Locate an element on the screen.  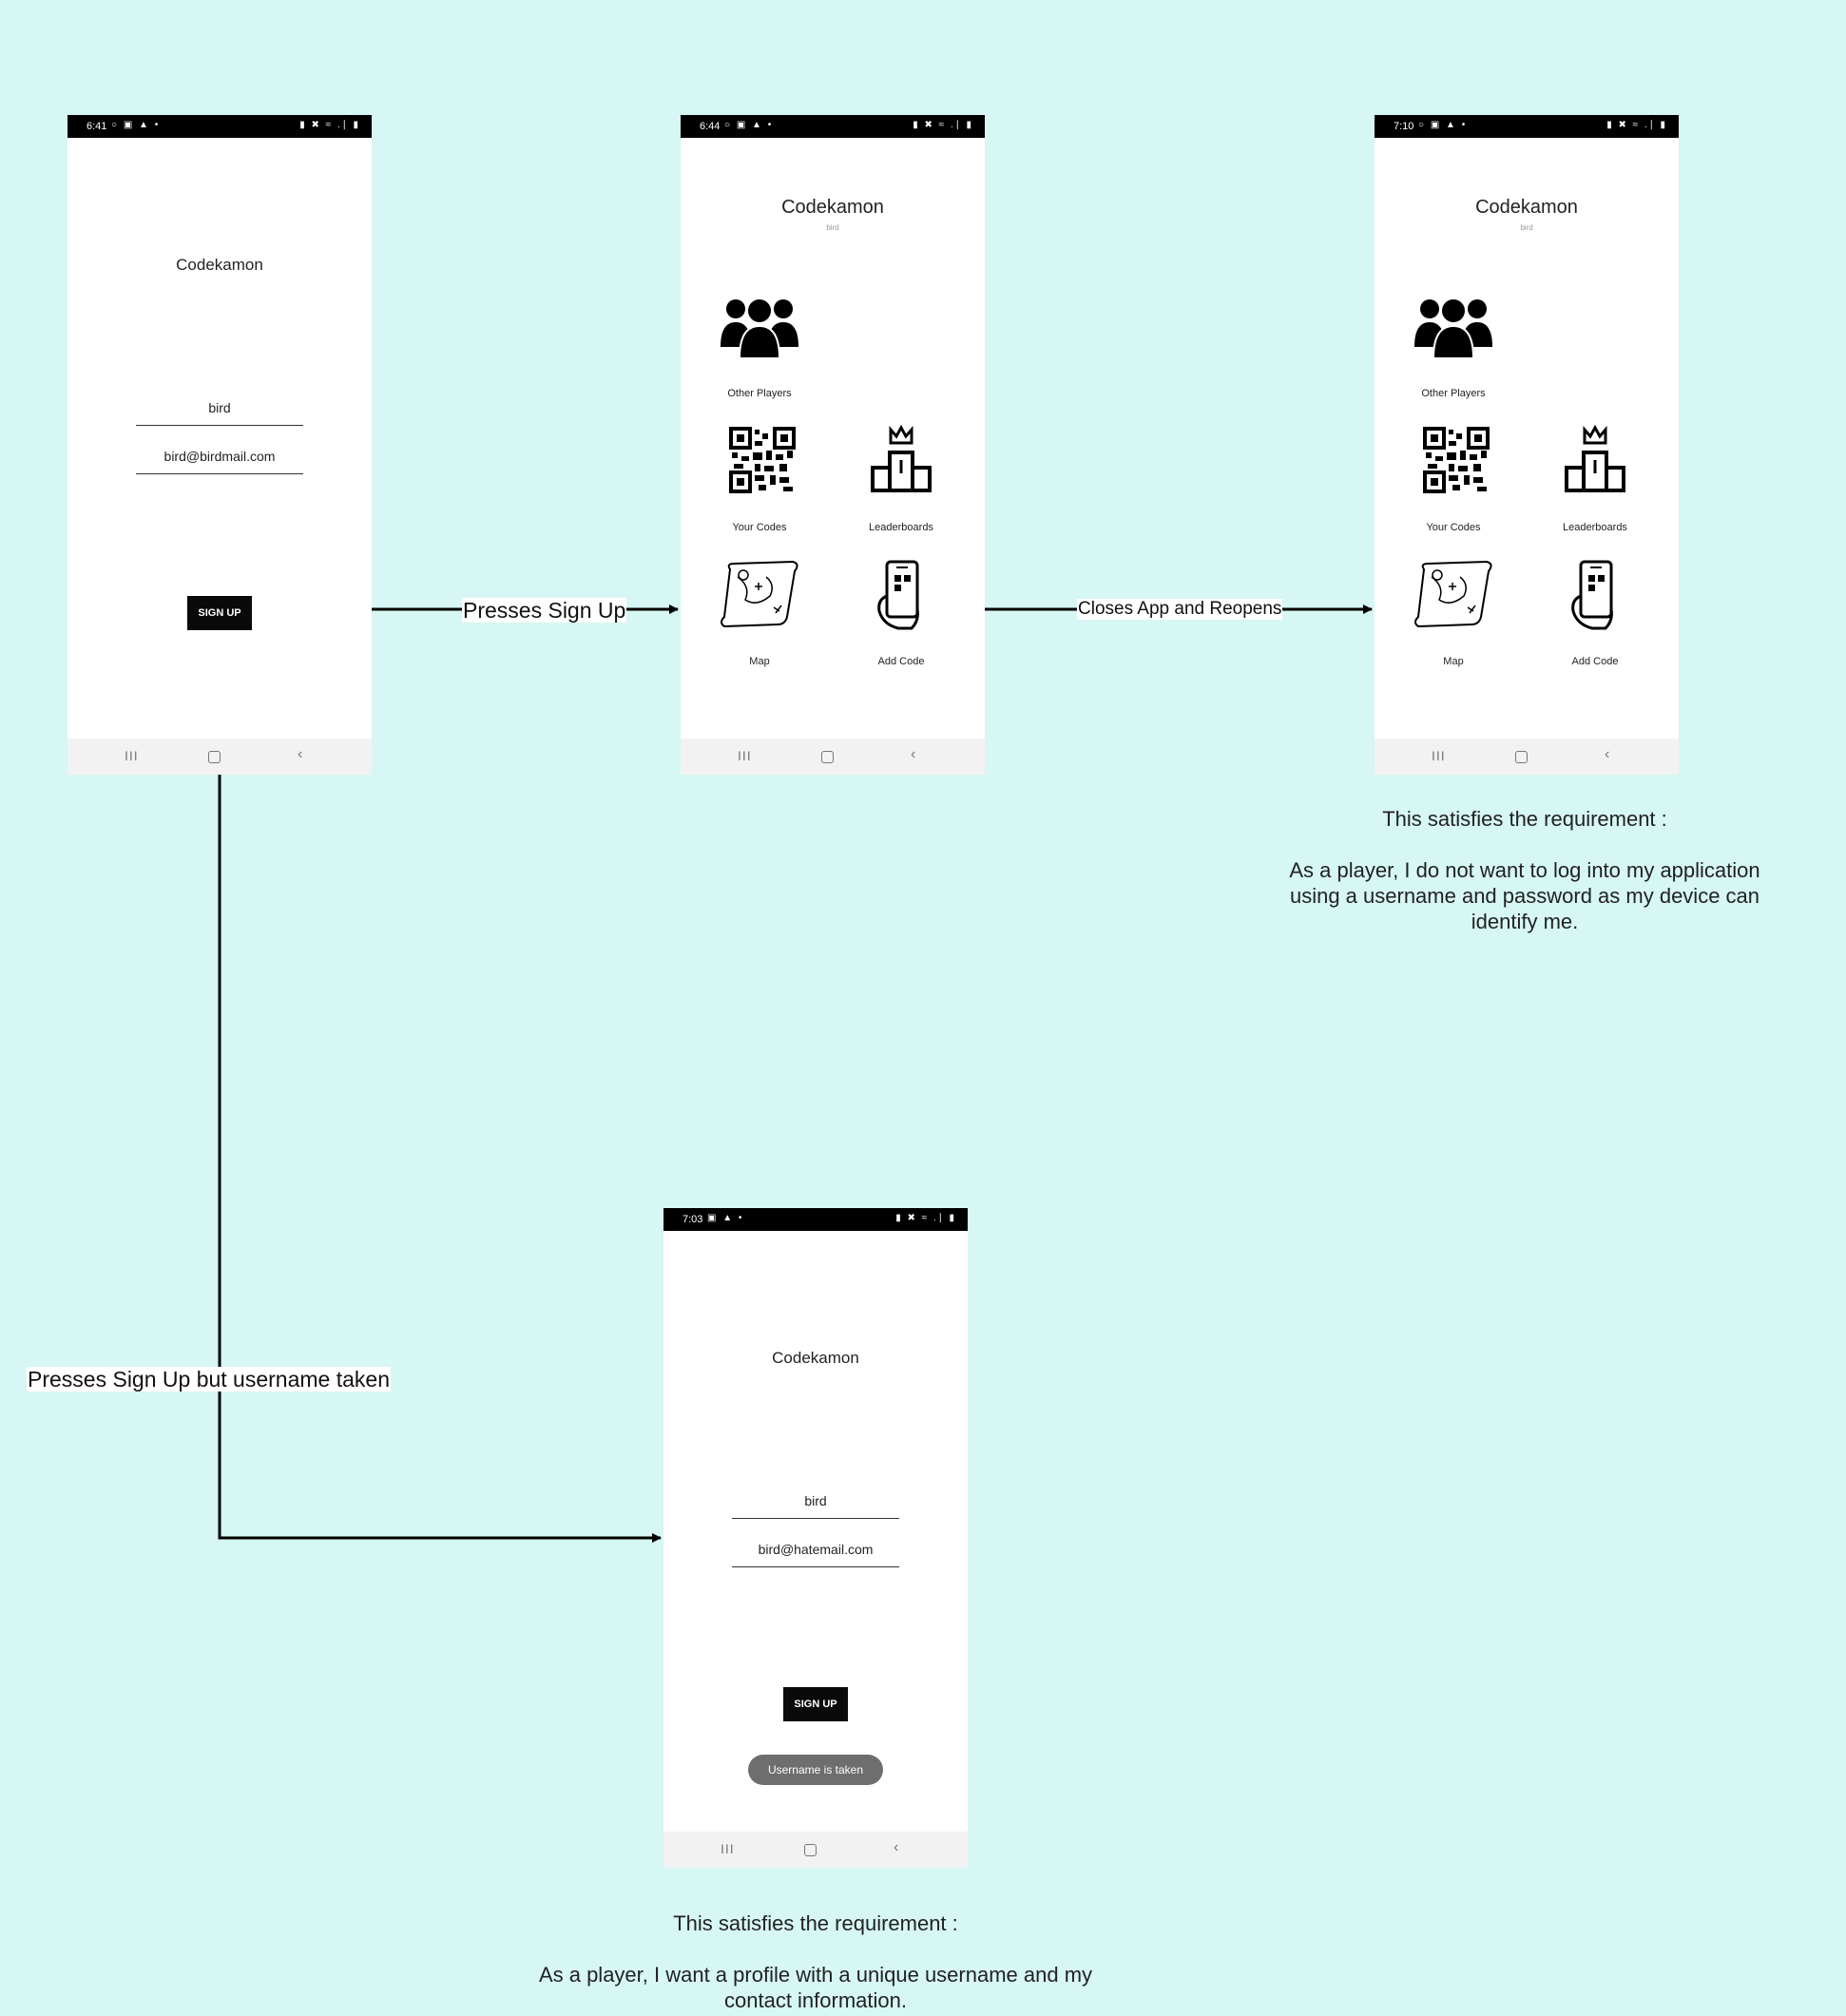
email-field: bird@hatemail.com is located at coordinates (815, 1549).